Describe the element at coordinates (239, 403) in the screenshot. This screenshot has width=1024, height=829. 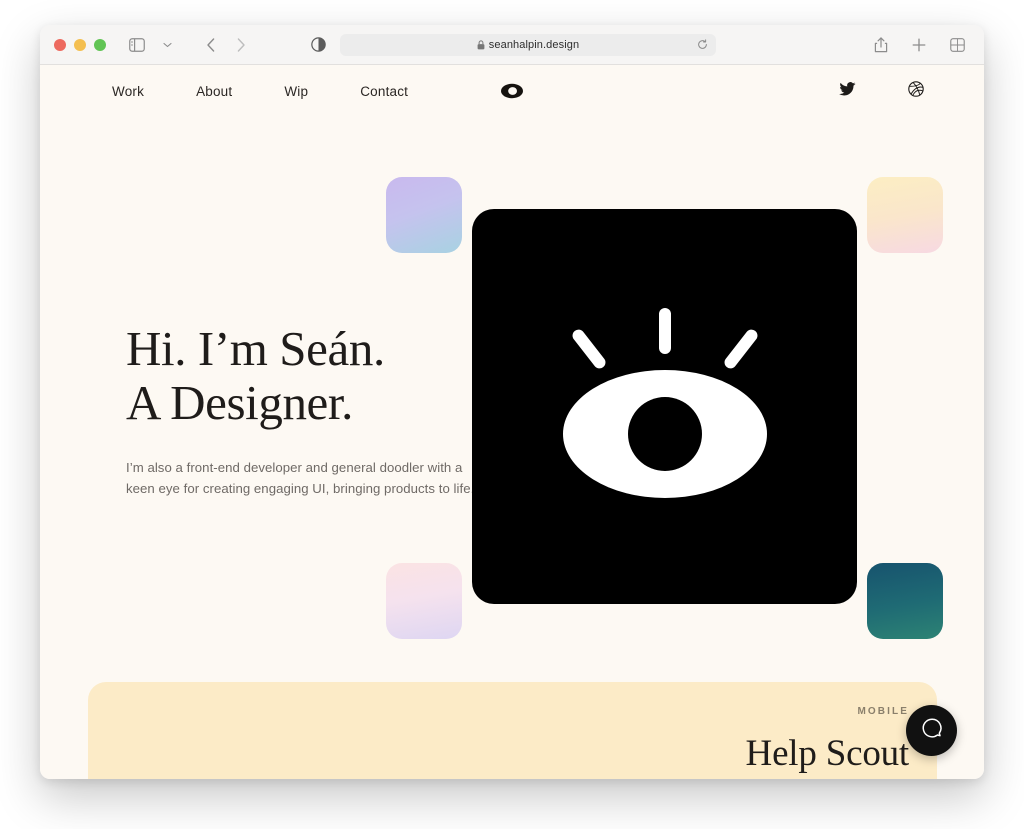
I see `hero-title-line-2: A Designer.` at that location.